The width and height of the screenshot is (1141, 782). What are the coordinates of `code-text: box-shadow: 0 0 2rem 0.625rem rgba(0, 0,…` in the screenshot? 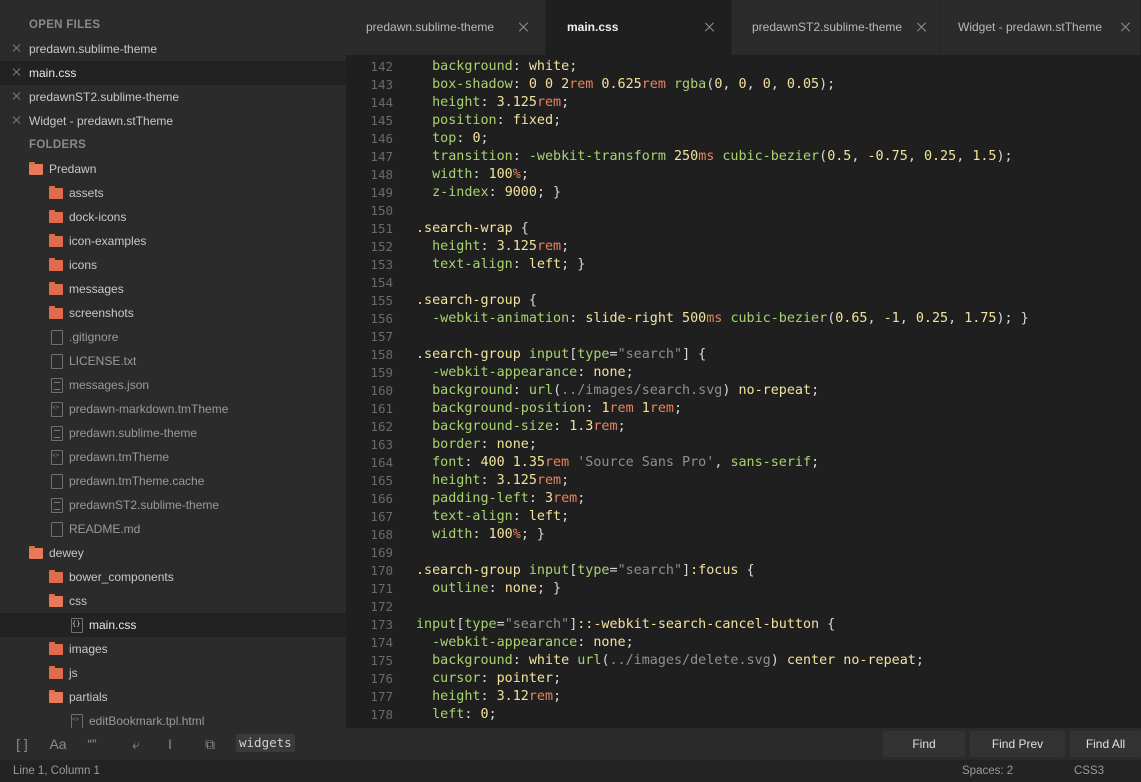 It's located at (625, 85).